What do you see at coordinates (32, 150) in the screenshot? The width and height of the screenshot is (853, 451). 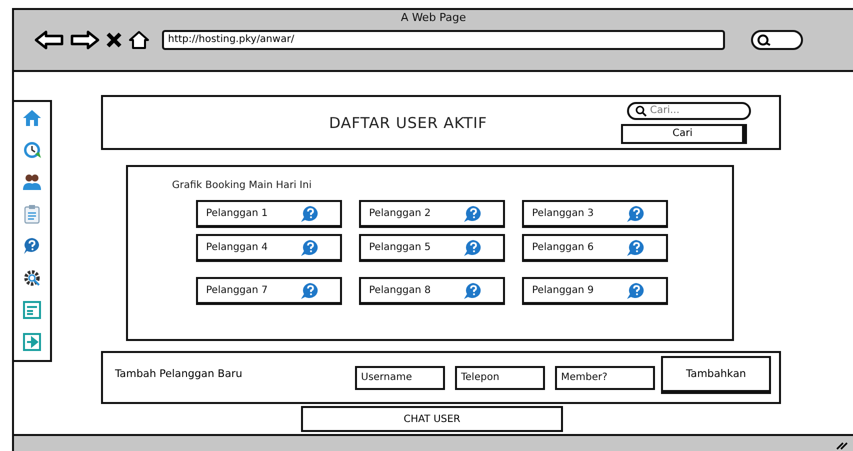 I see `clock-icon` at bounding box center [32, 150].